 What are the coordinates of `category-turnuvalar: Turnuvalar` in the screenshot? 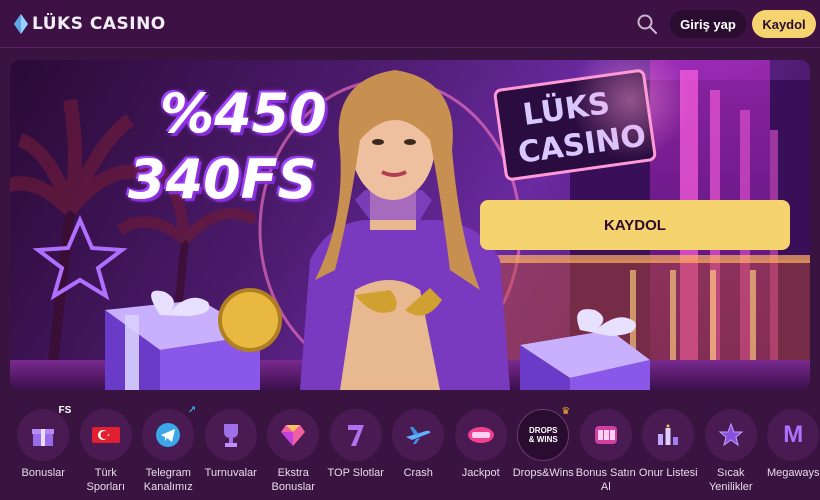 It's located at (231, 450).